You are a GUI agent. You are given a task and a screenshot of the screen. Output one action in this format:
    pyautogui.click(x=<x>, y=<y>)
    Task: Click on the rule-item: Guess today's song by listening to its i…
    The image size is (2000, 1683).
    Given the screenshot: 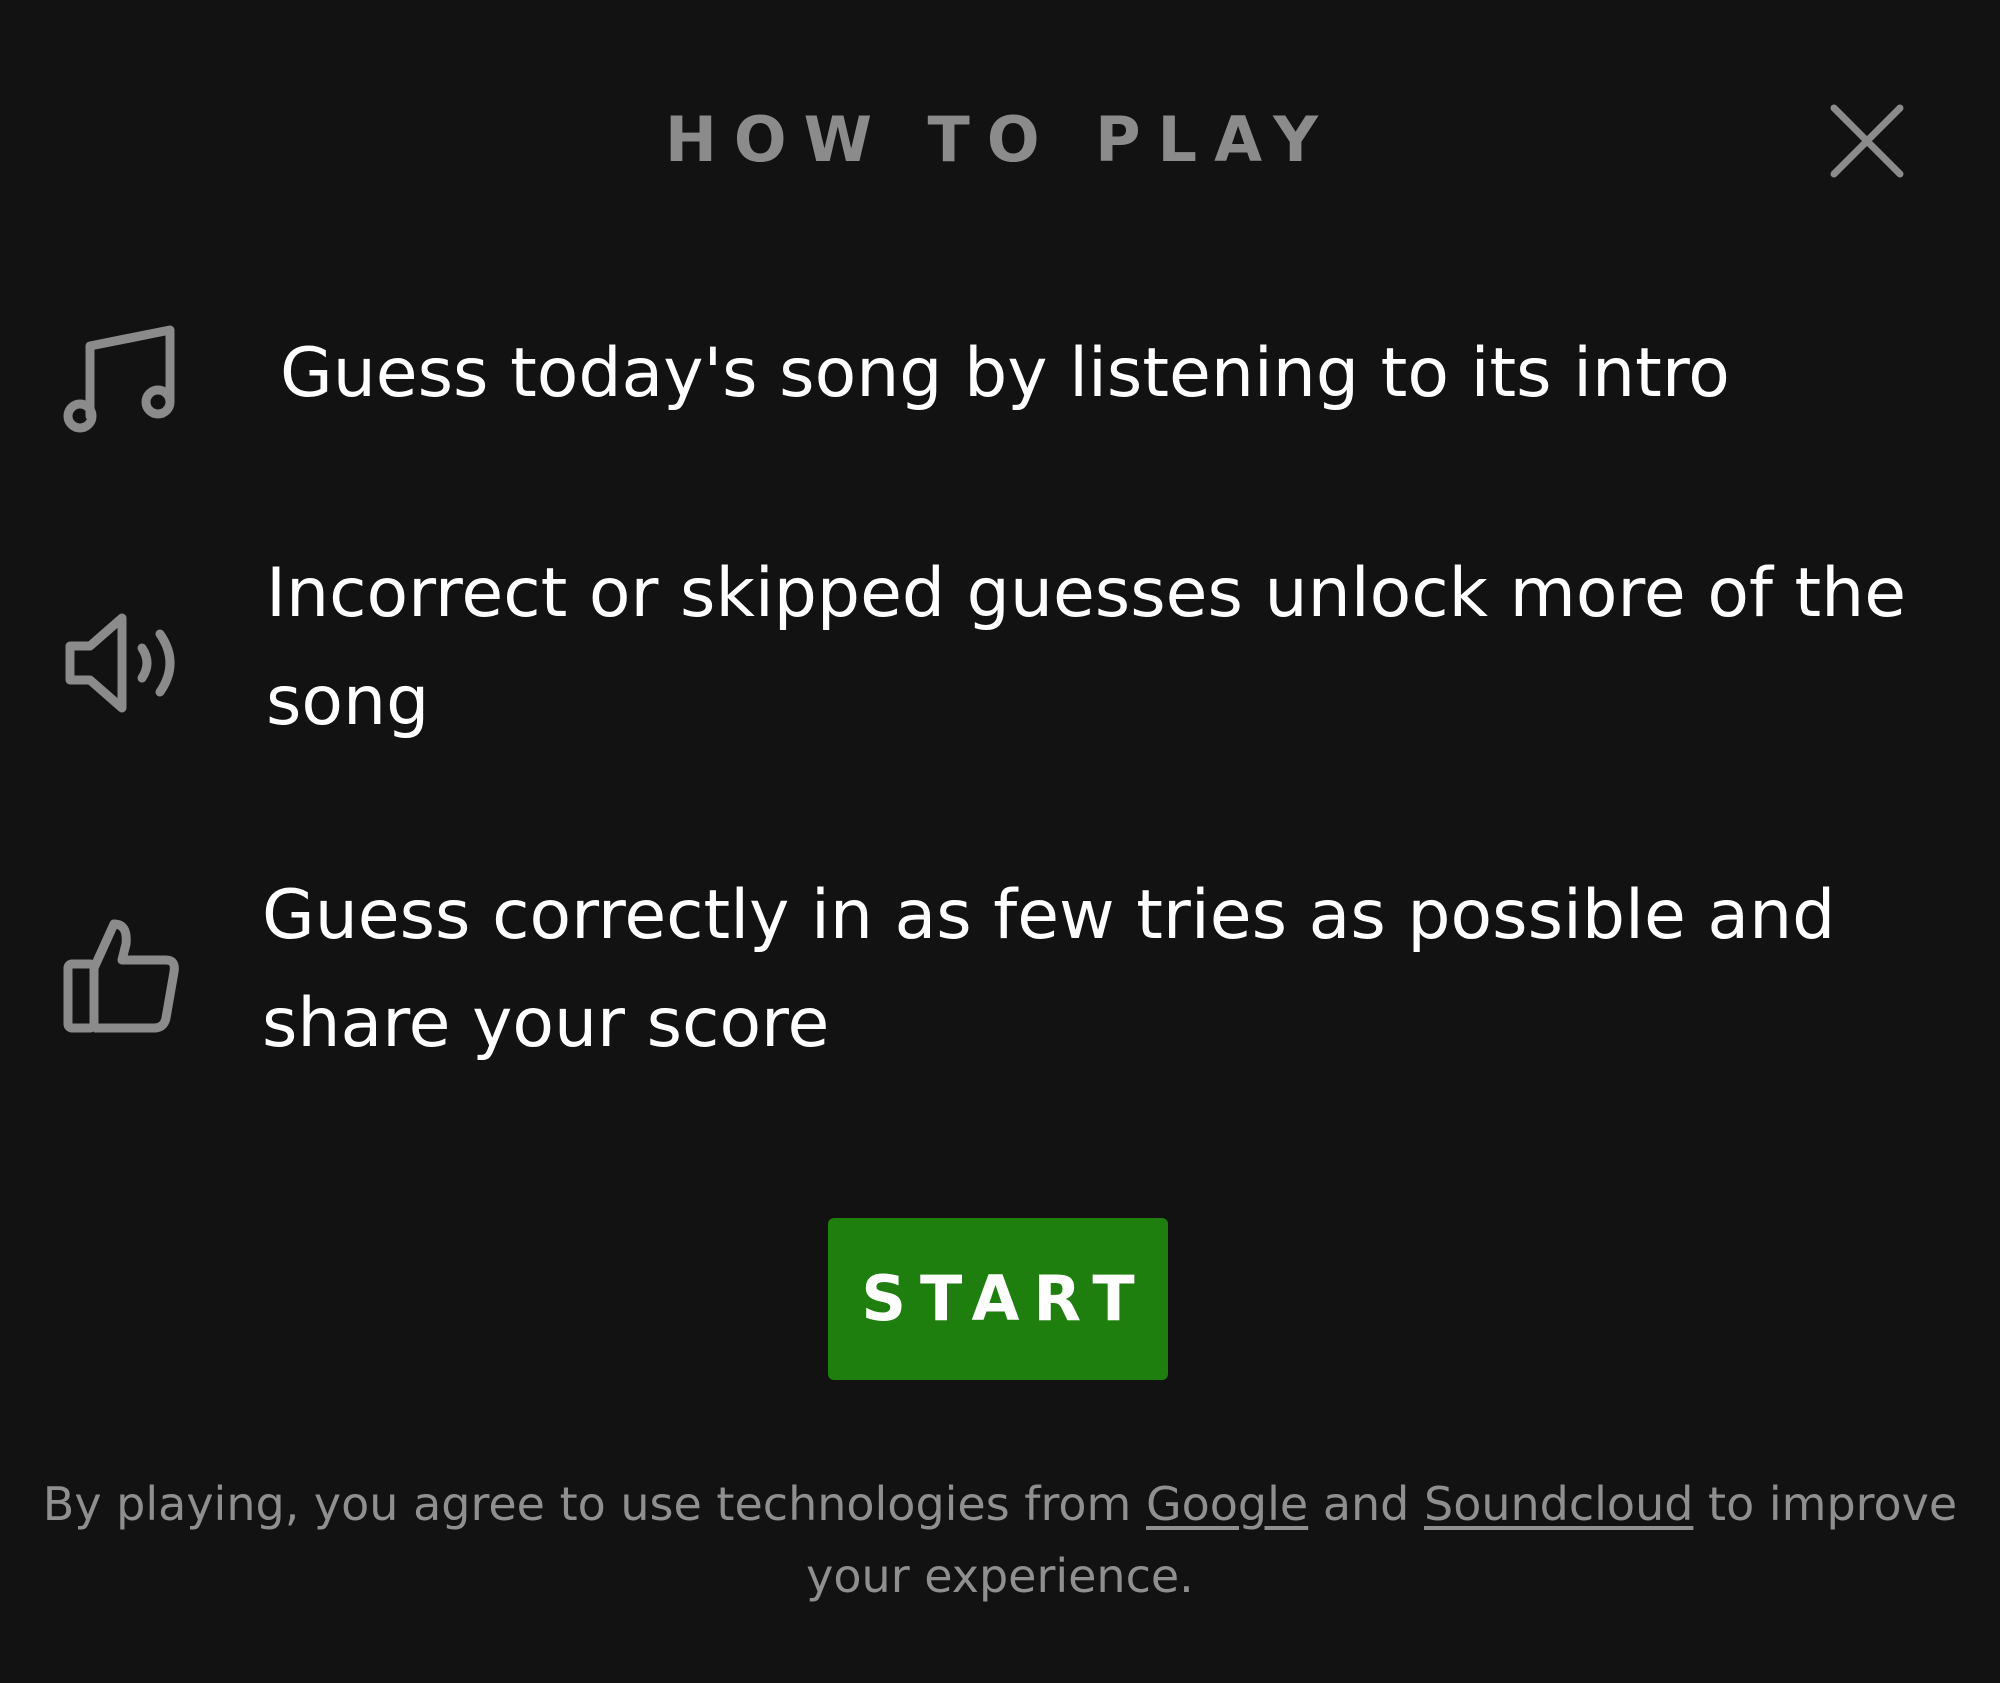 What is the action you would take?
    pyautogui.click(x=1000, y=370)
    